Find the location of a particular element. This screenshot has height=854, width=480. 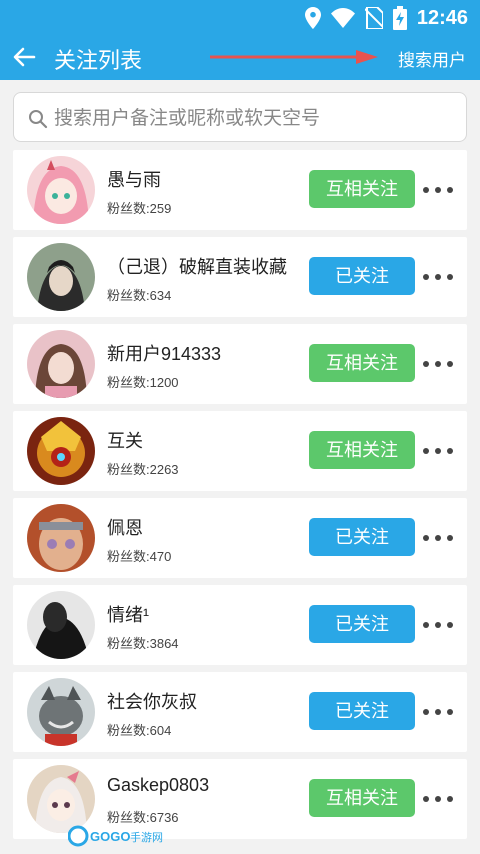

user-name: 新用户914333 is located at coordinates (164, 354).